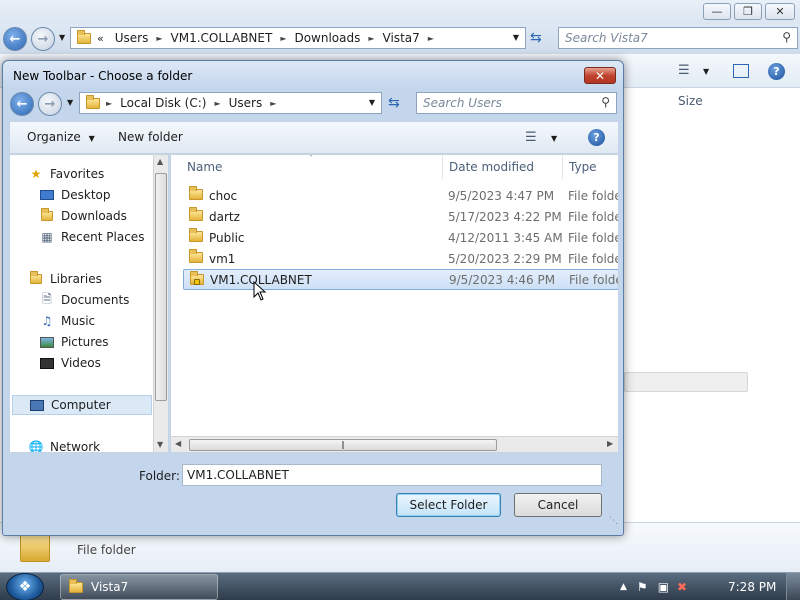  What do you see at coordinates (400, 258) in the screenshot?
I see `file-row-vm1: vm1 5/20/2023 2:29 PM File folder` at bounding box center [400, 258].